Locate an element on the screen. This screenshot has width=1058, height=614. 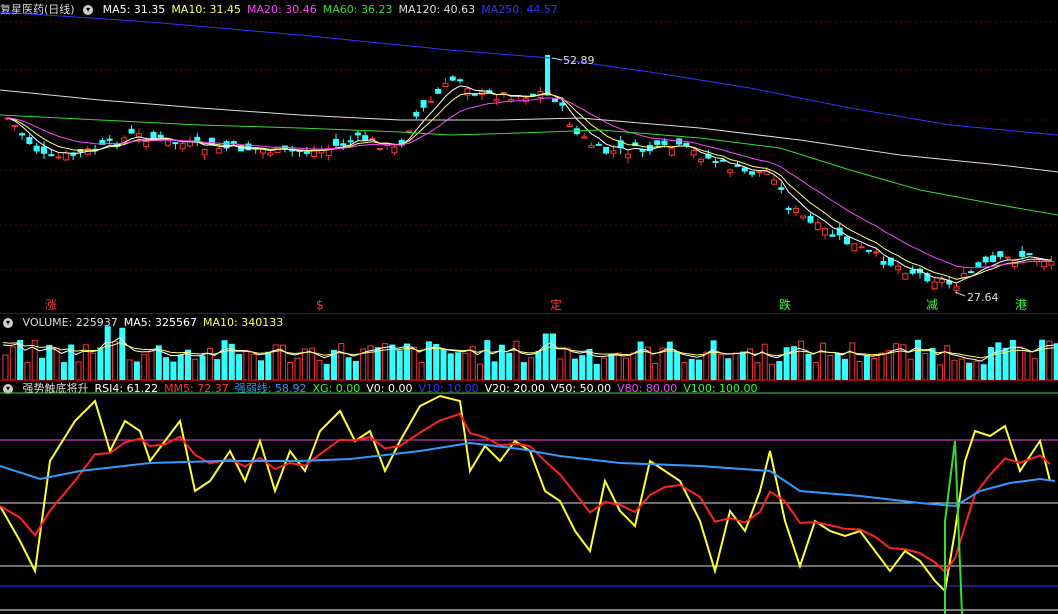
signal-marker: $ is located at coordinates (320, 305).